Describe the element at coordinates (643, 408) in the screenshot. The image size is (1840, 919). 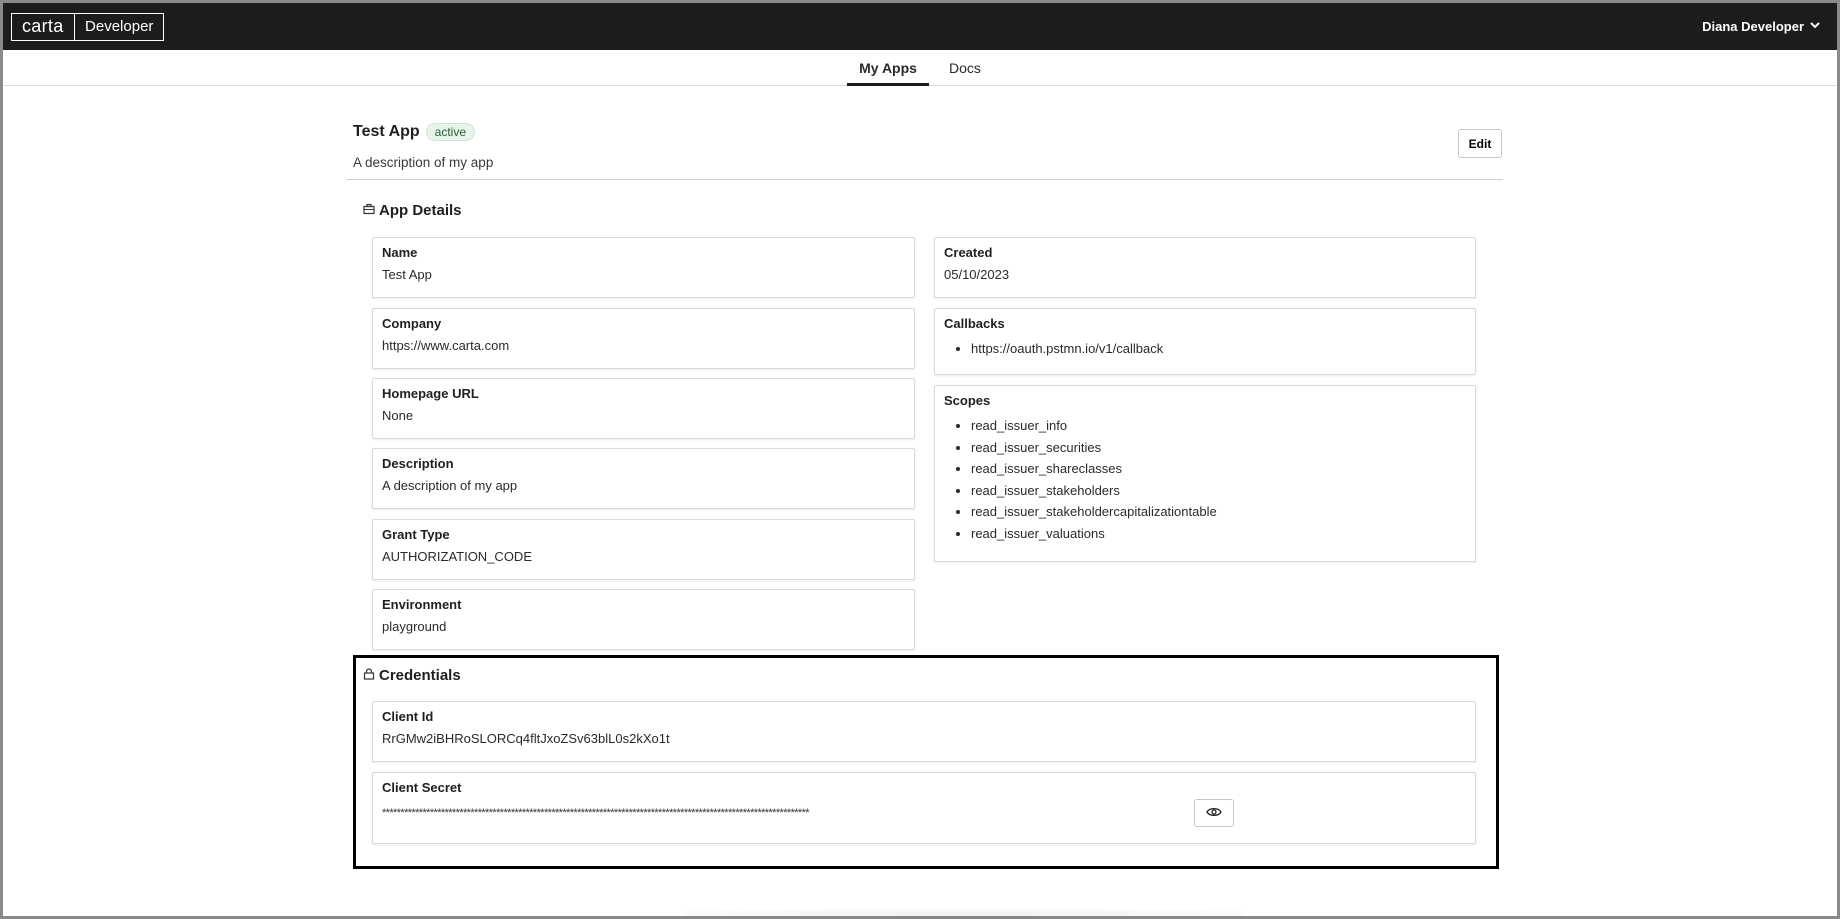
I see `homepage-card: Homepage URL None` at that location.